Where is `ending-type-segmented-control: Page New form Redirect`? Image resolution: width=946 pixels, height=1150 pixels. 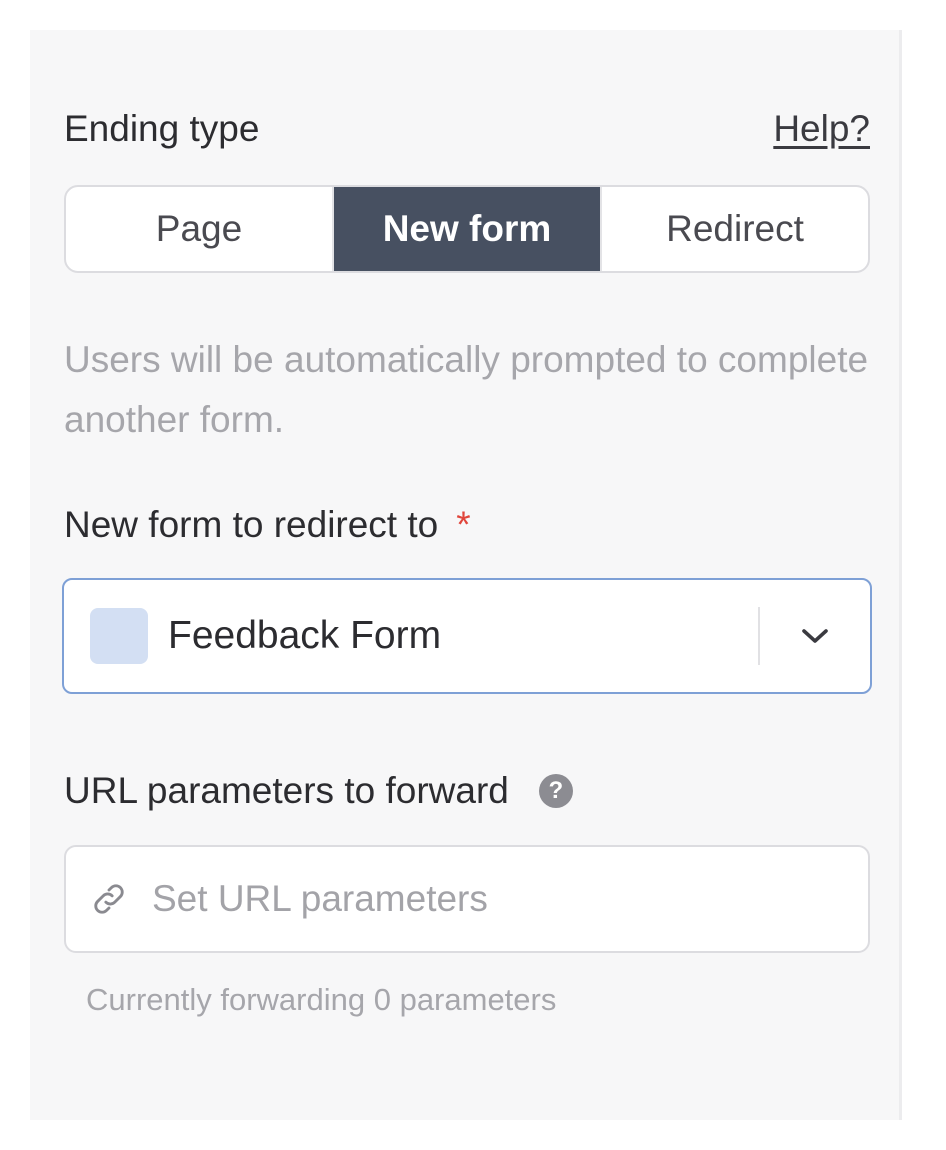 ending-type-segmented-control: Page New form Redirect is located at coordinates (467, 229).